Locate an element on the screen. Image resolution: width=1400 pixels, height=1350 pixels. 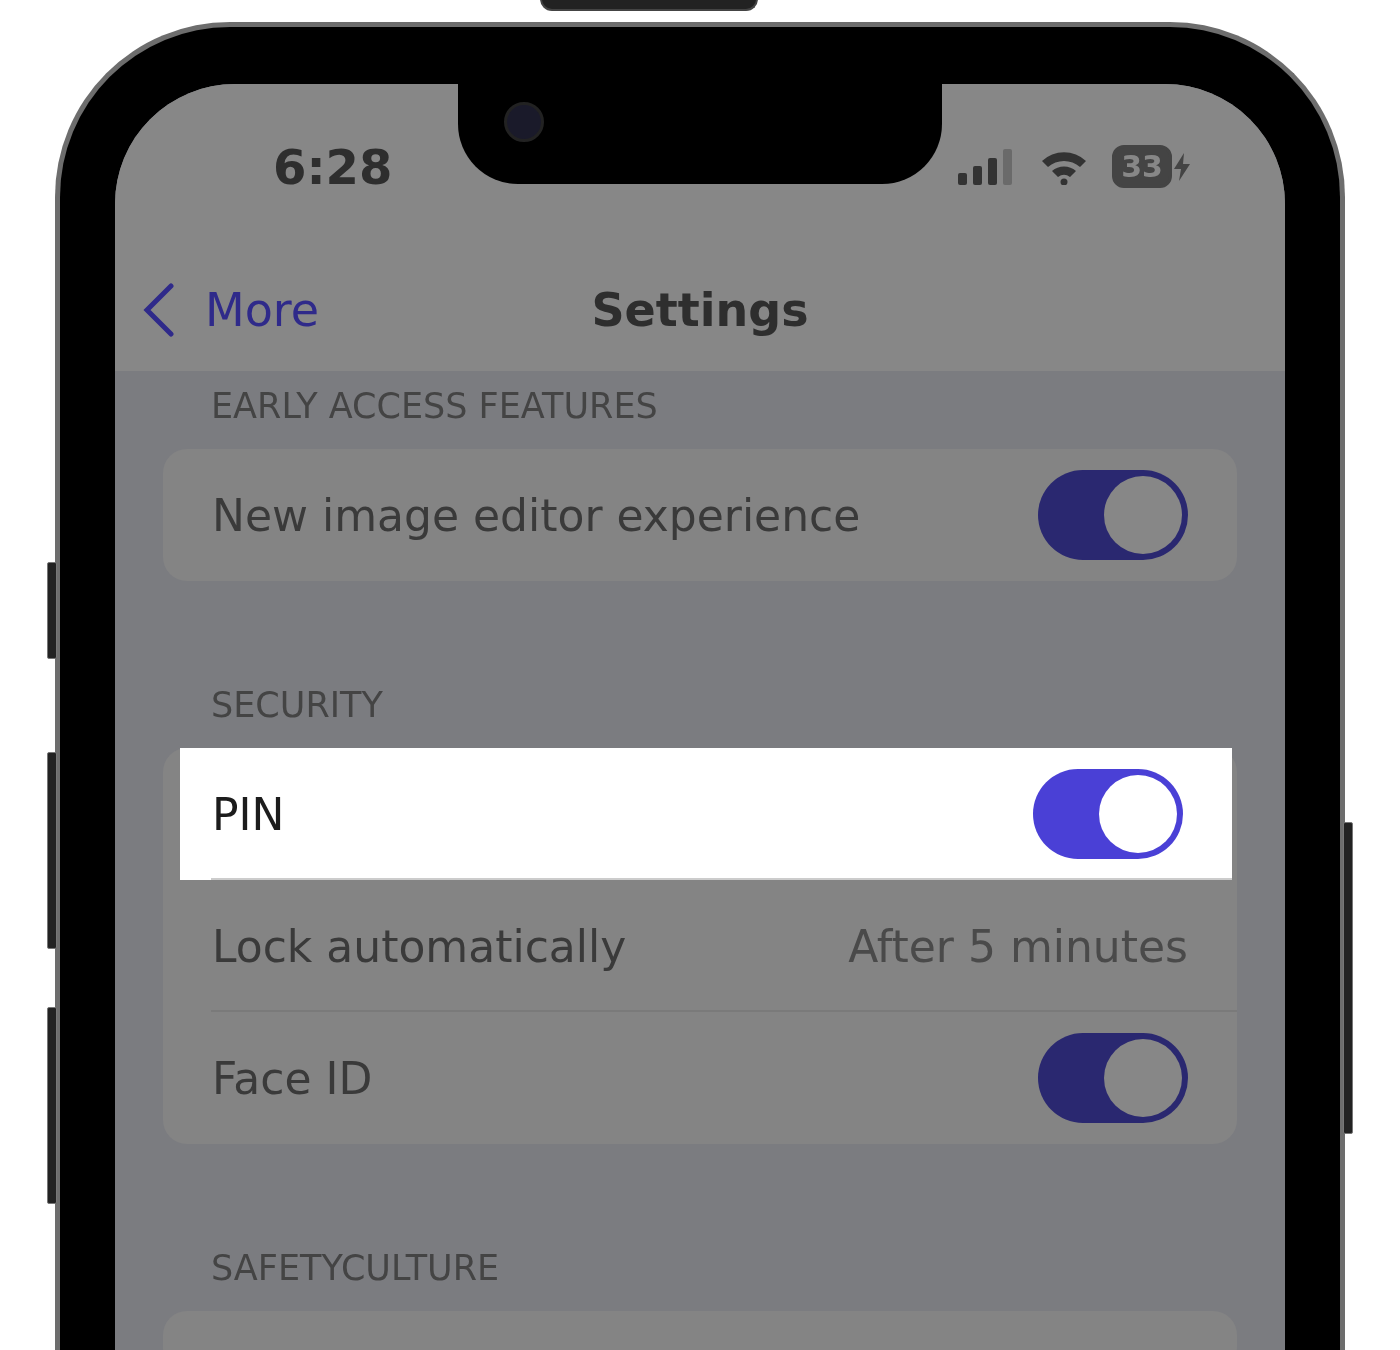
back-button: More is located at coordinates (231, 310).